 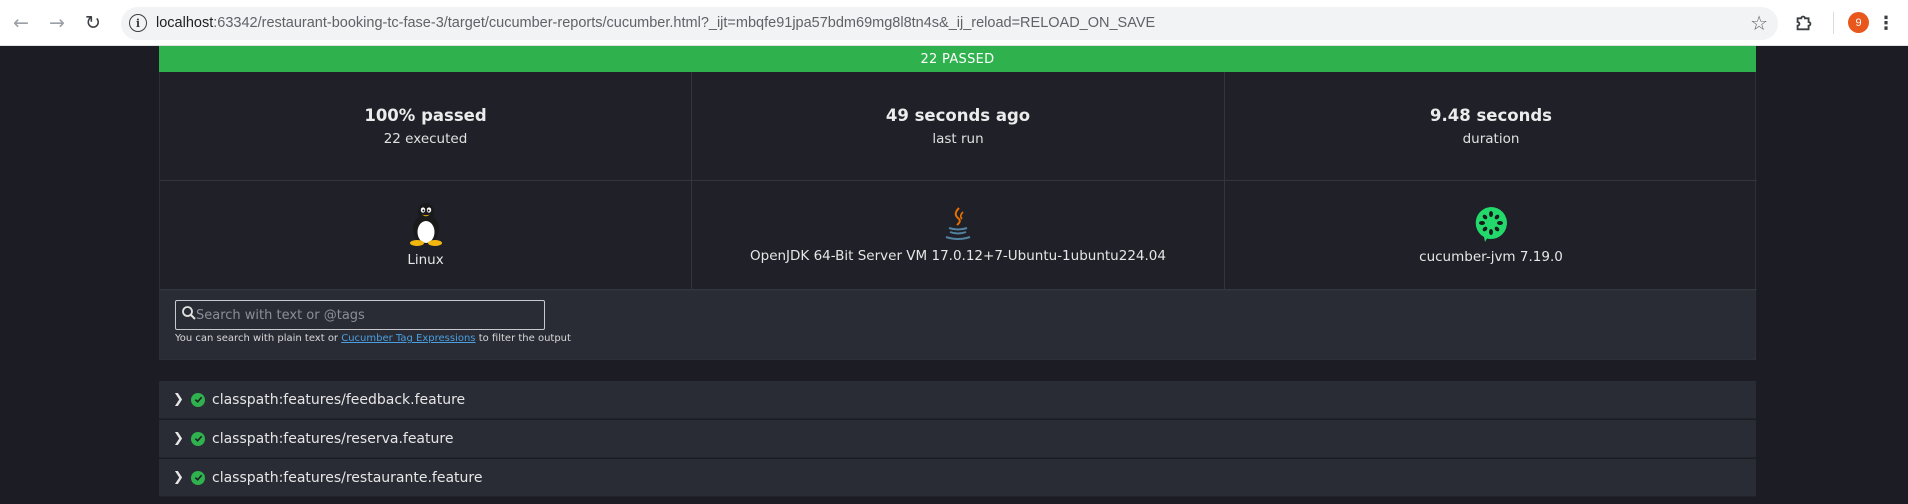 What do you see at coordinates (138, 23) in the screenshot?
I see `site-info-icon: i` at bounding box center [138, 23].